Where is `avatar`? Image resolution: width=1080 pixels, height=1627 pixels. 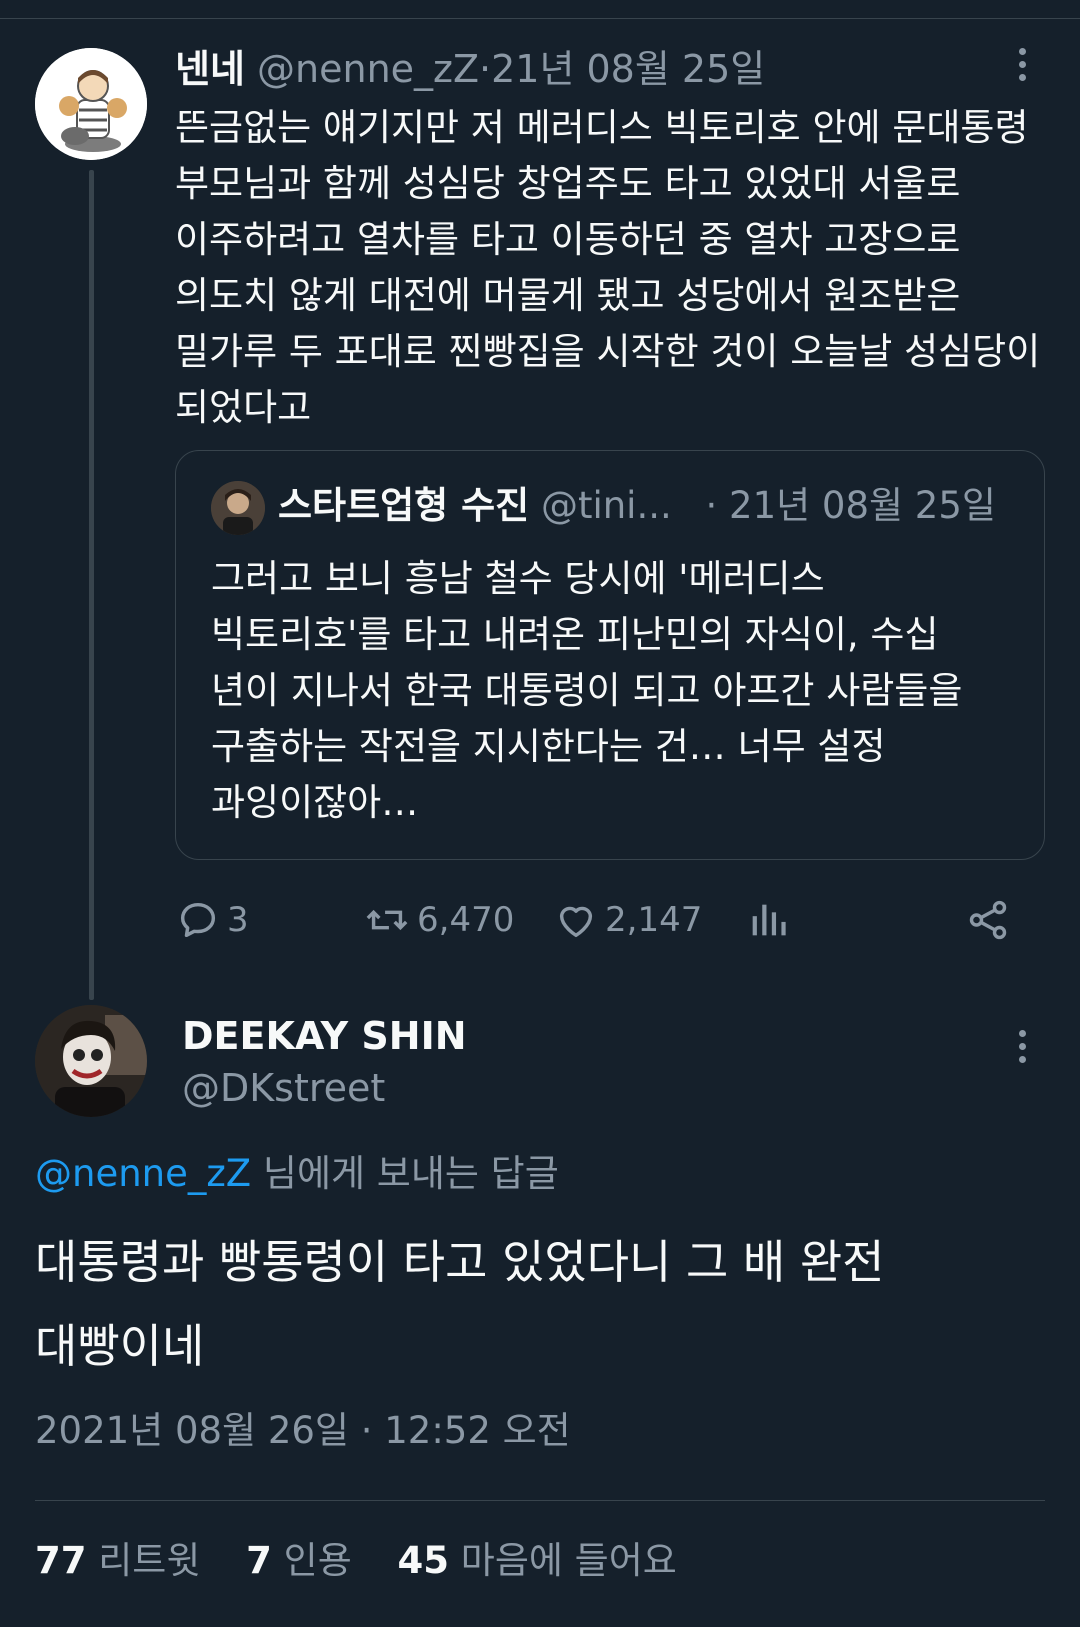
avatar is located at coordinates (91, 104).